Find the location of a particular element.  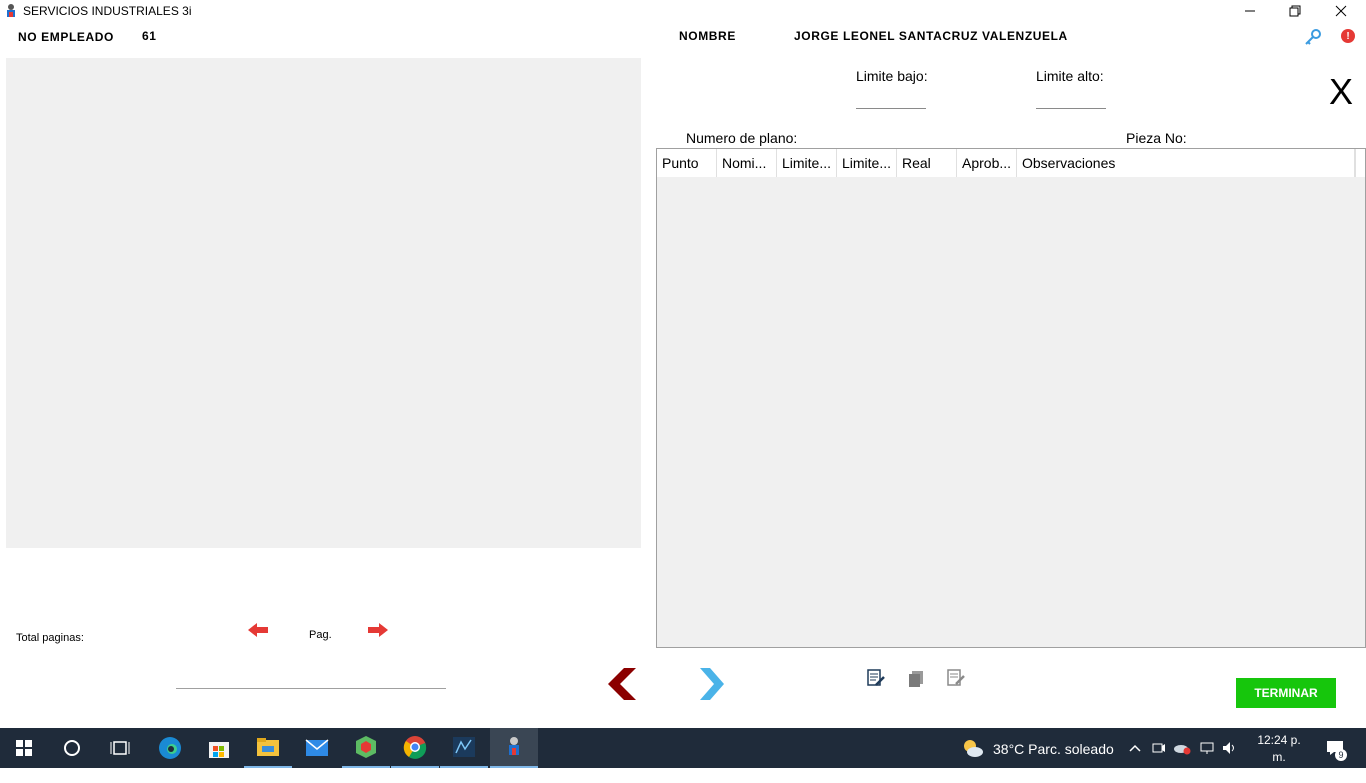

app-icon is located at coordinates (11, 10).